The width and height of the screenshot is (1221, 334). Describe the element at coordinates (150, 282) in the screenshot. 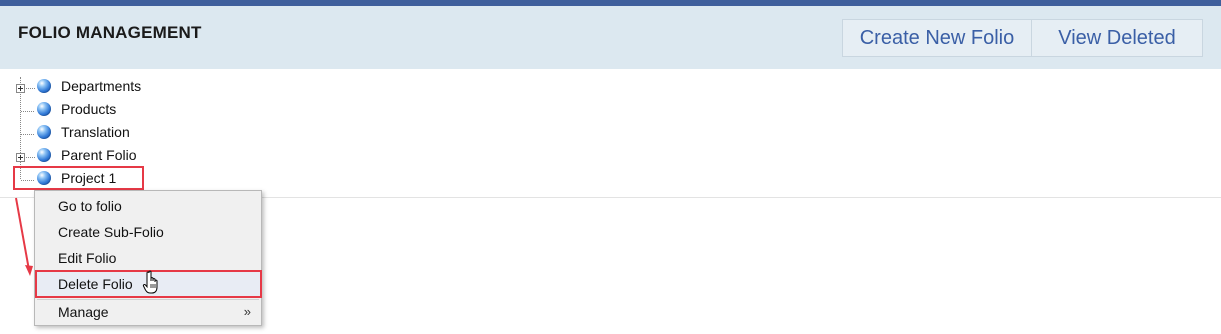

I see `hand-pointer-icon` at that location.